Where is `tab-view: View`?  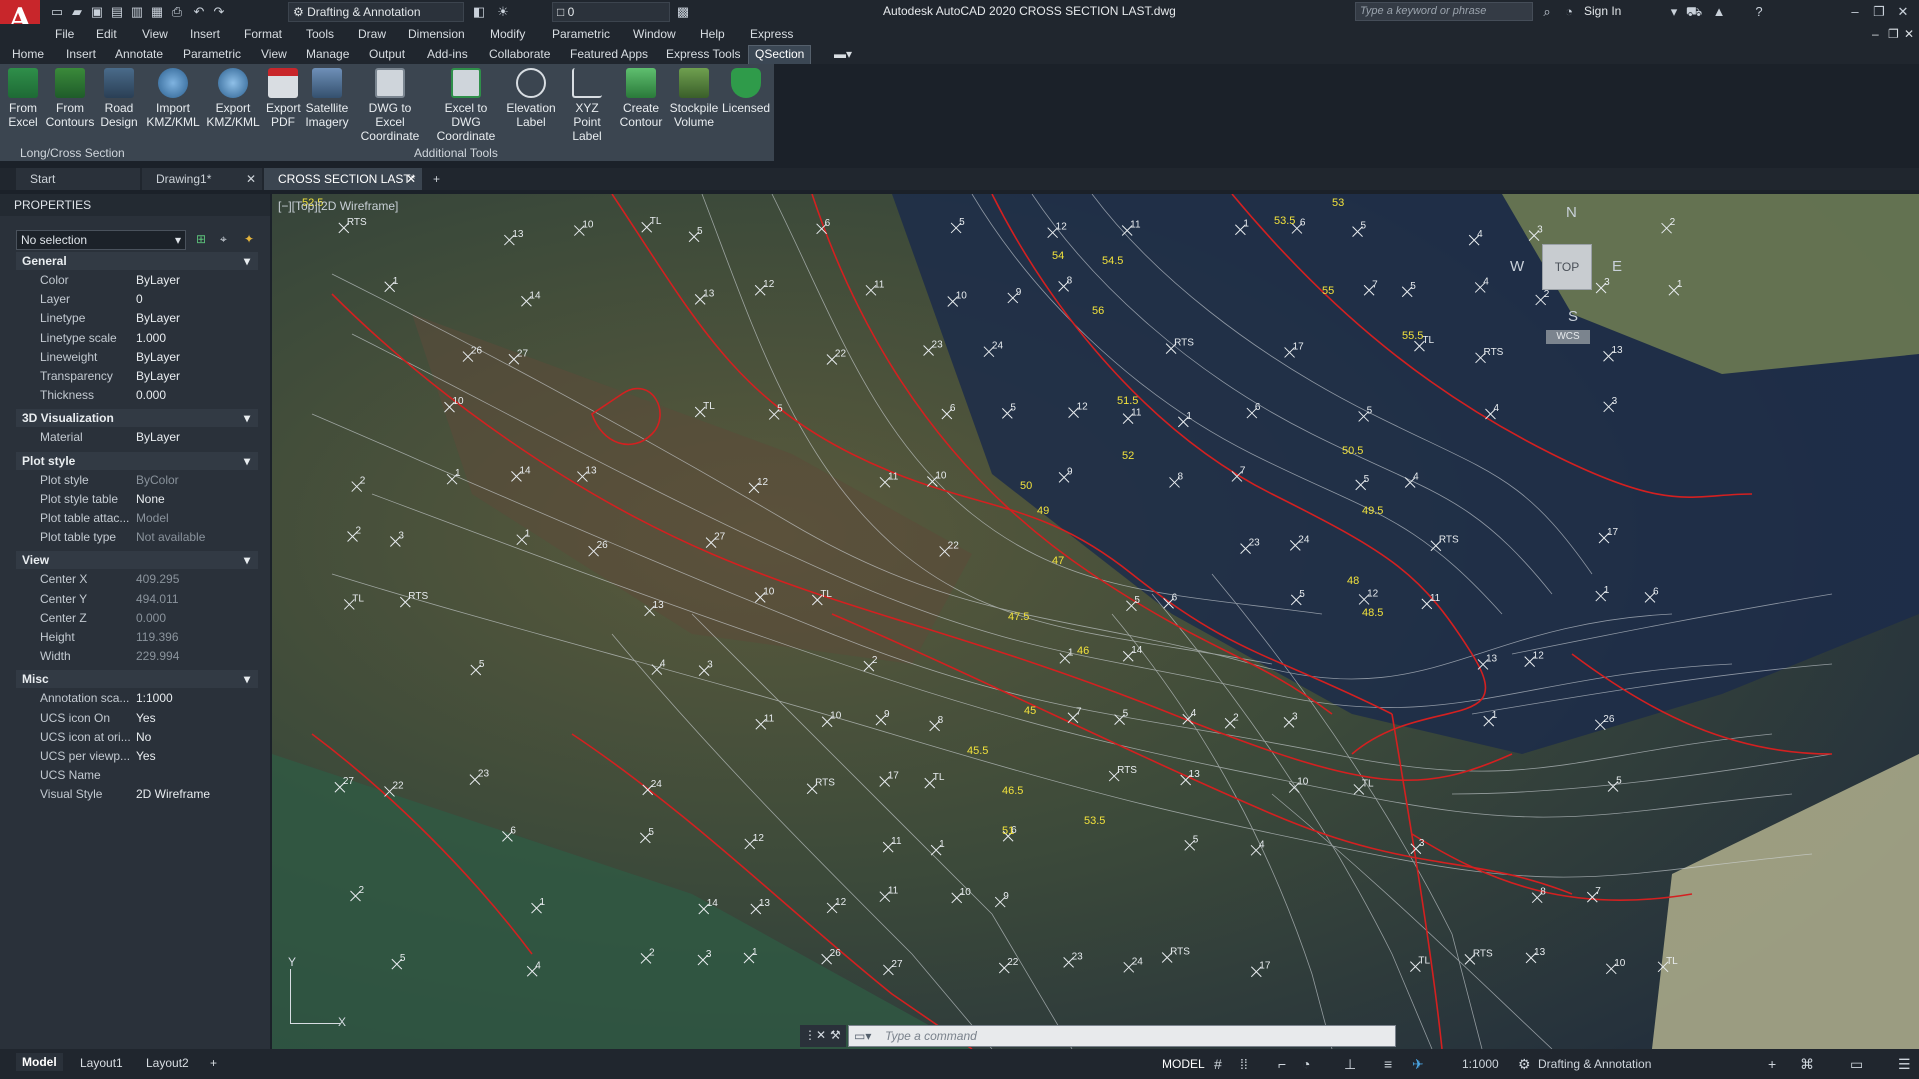 tab-view: View is located at coordinates (274, 54).